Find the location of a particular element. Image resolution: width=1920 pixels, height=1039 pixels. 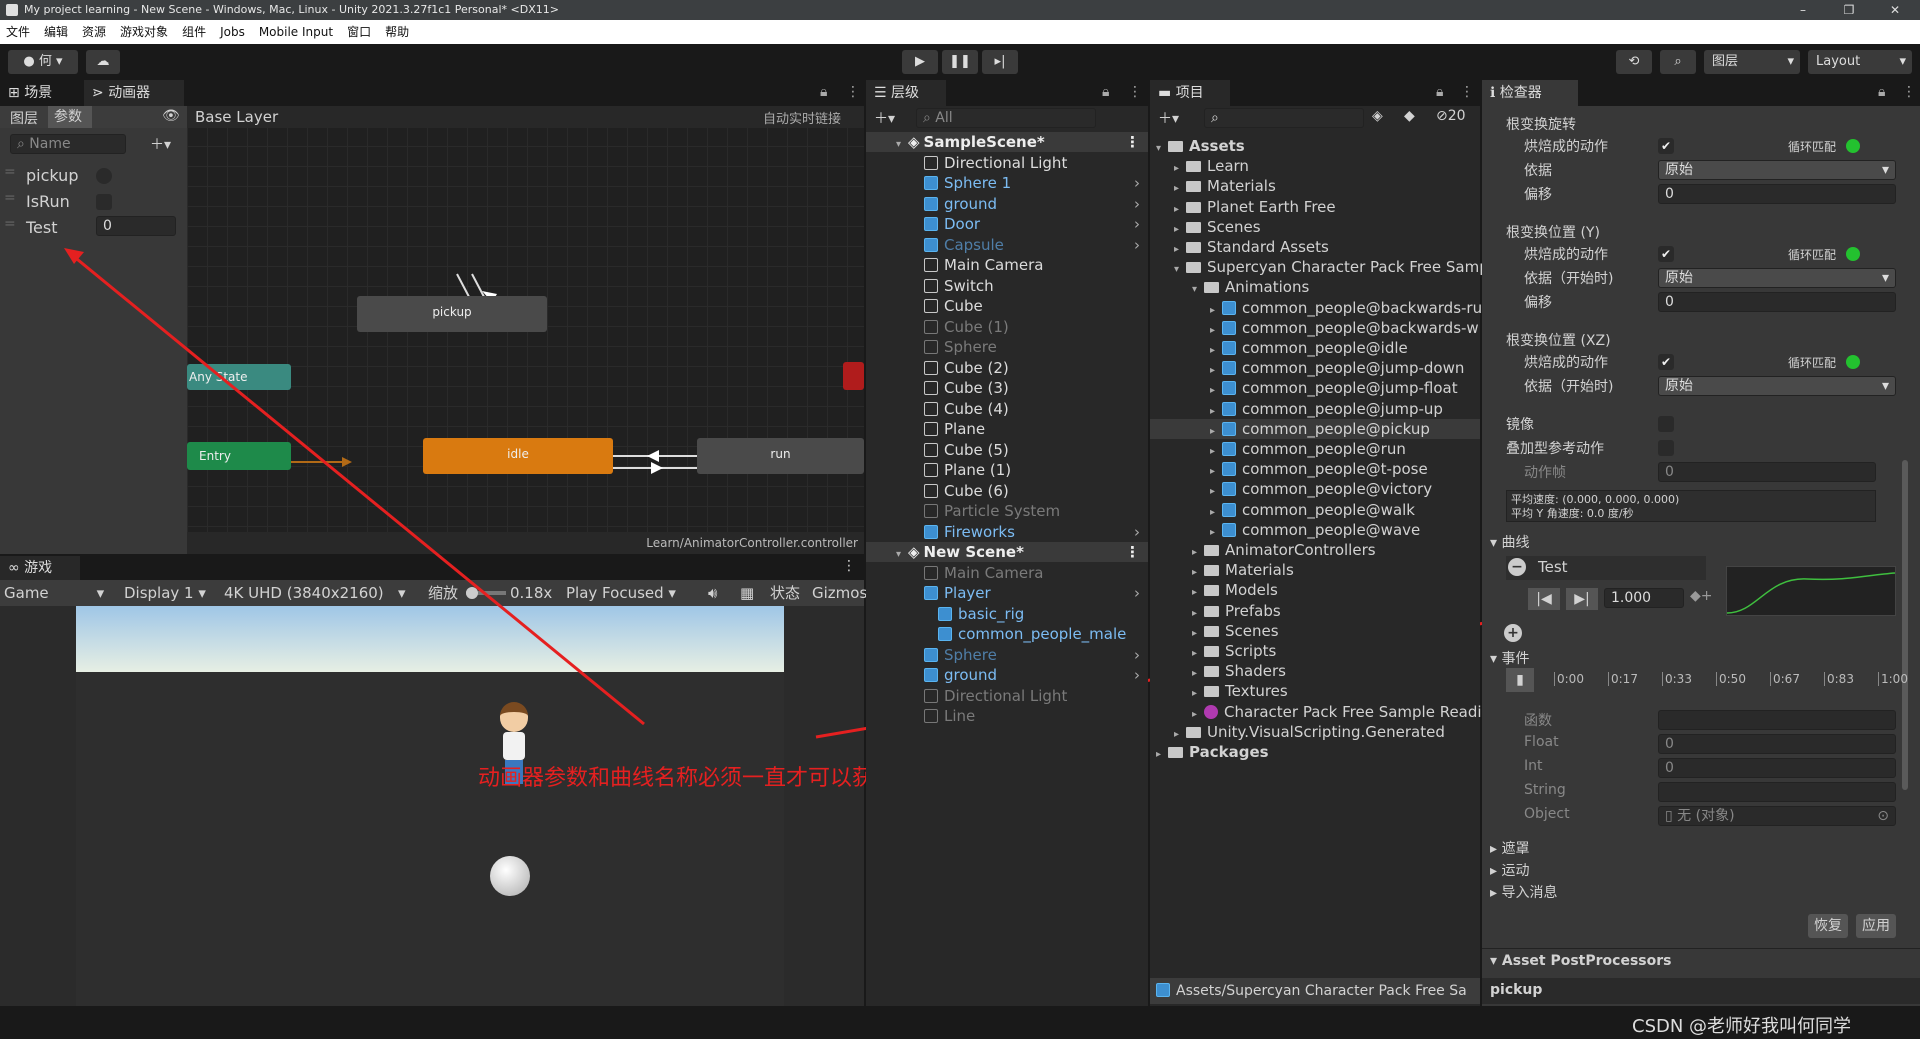

inspector-scrollbar is located at coordinates (1905, 625).